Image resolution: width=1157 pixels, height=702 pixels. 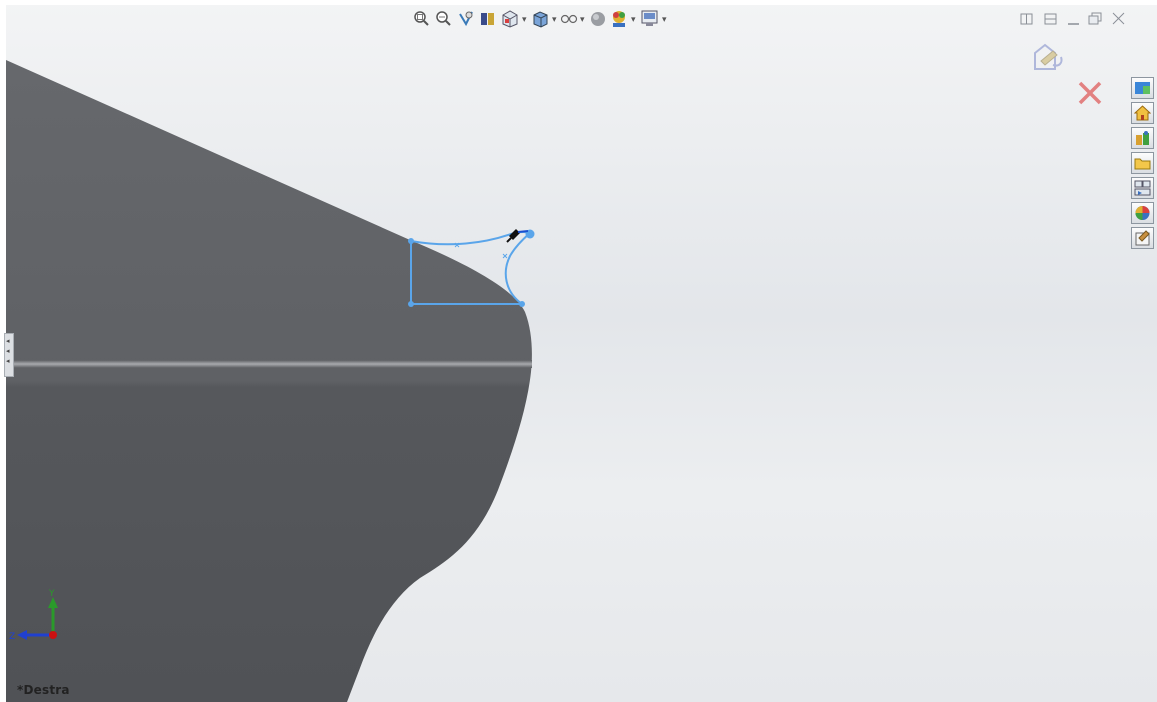 I want to click on origin-point, so click(x=53, y=635).